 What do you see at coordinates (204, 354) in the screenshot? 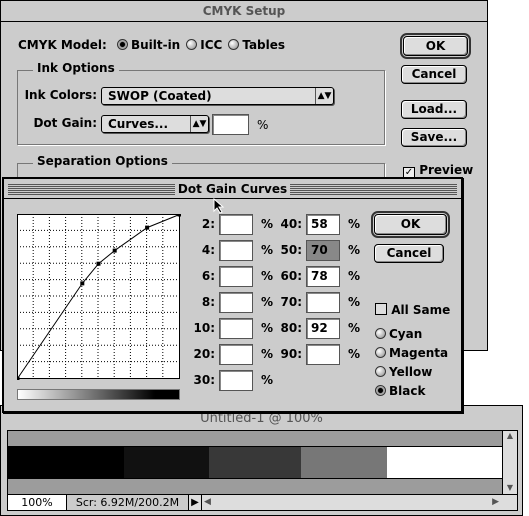
I see `dot-gain-field-label: 20:` at bounding box center [204, 354].